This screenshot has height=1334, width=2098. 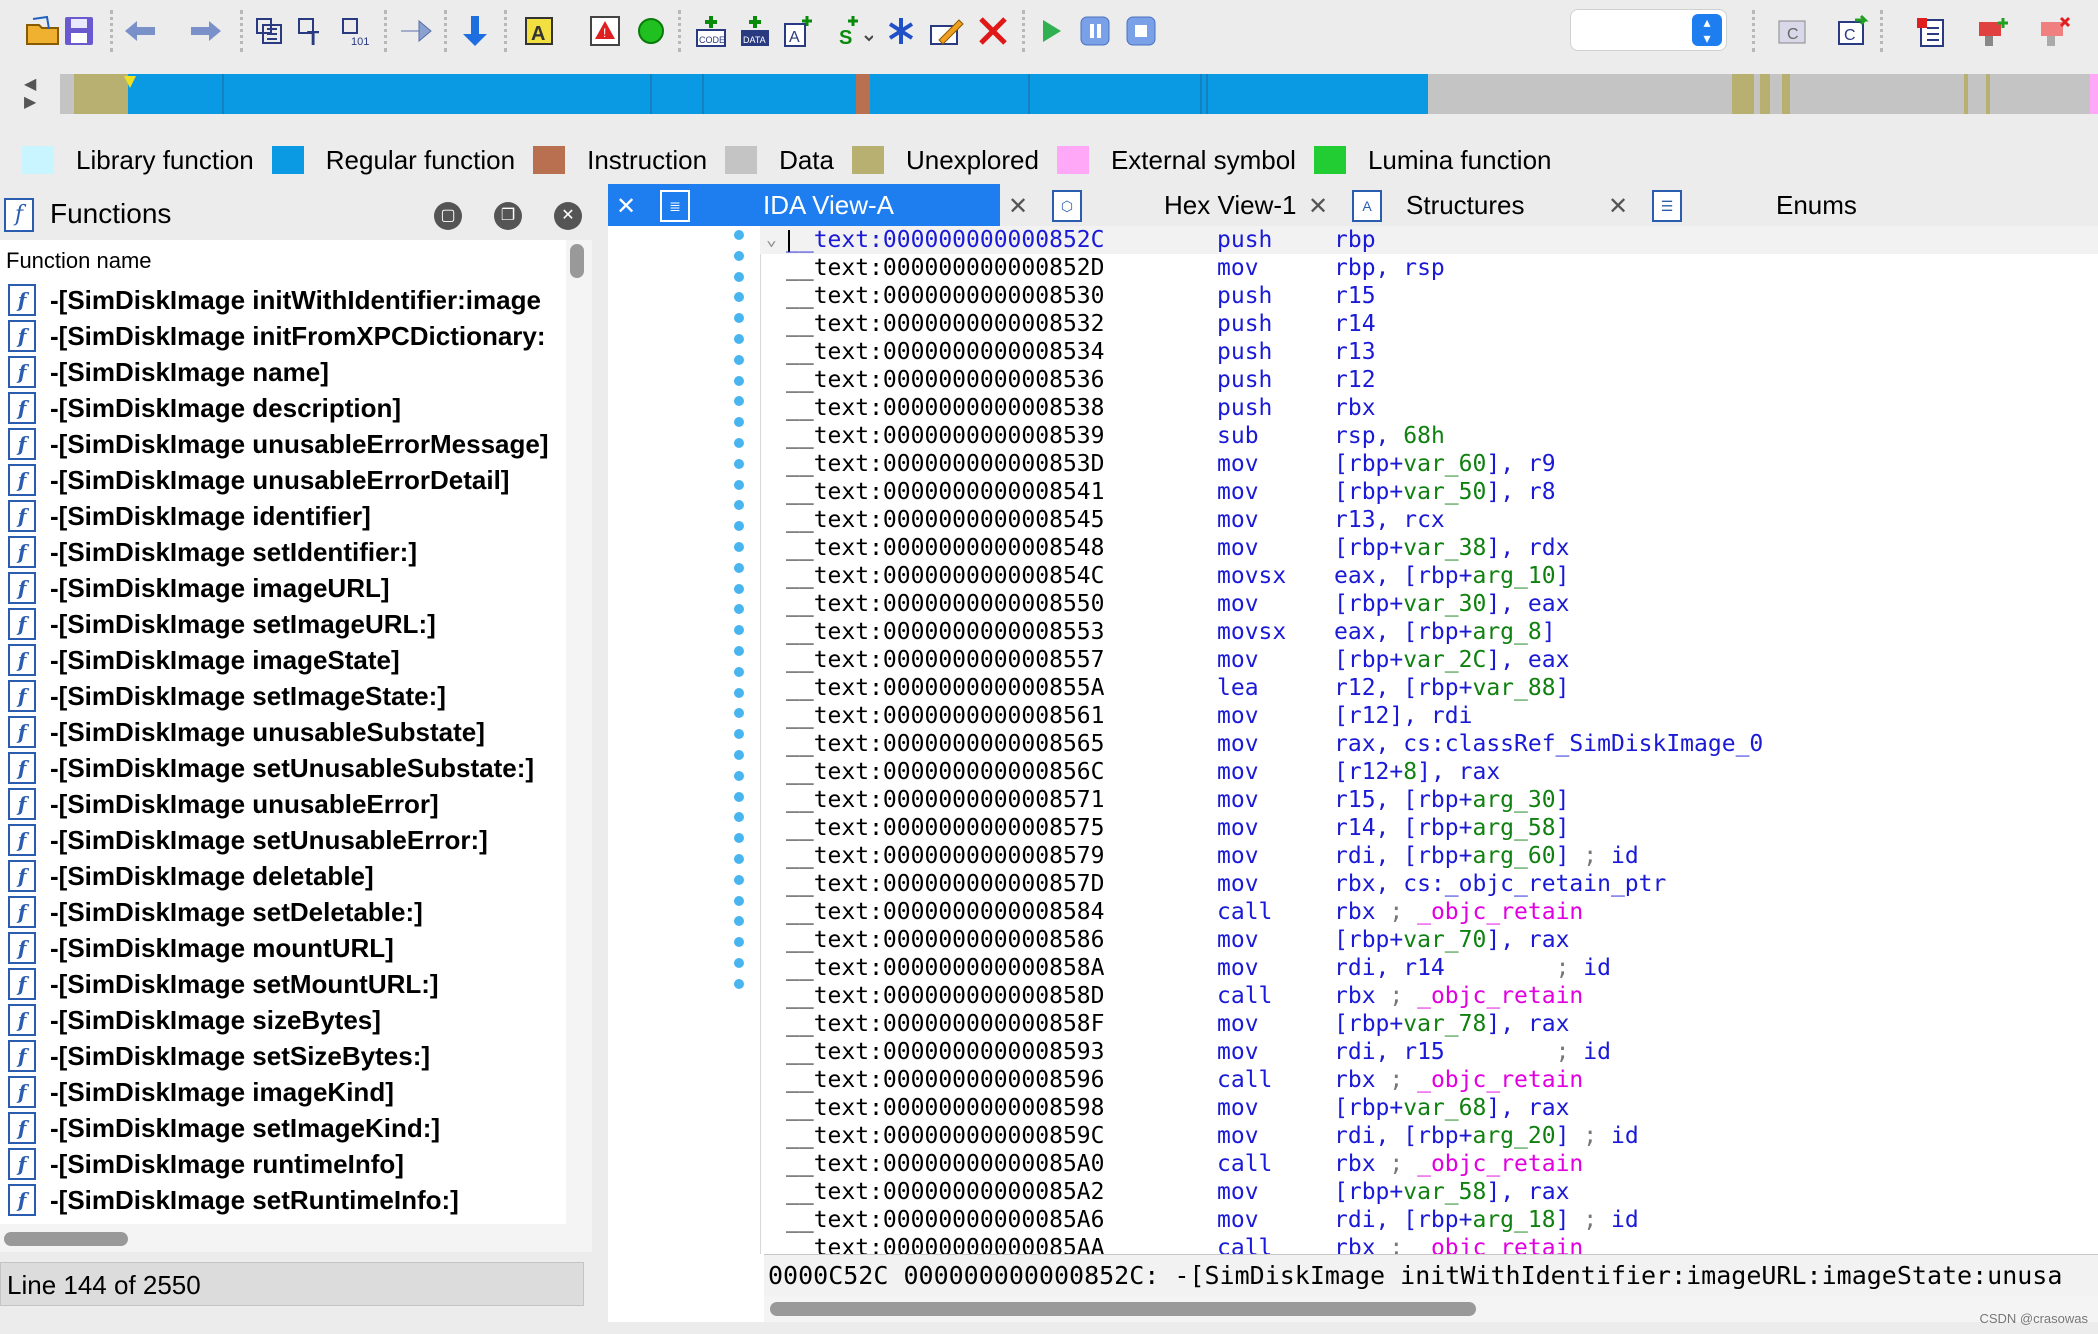 I want to click on code-line: __text:000000000000858A mov rdi, r14 ; id, so click(x=1429, y=968).